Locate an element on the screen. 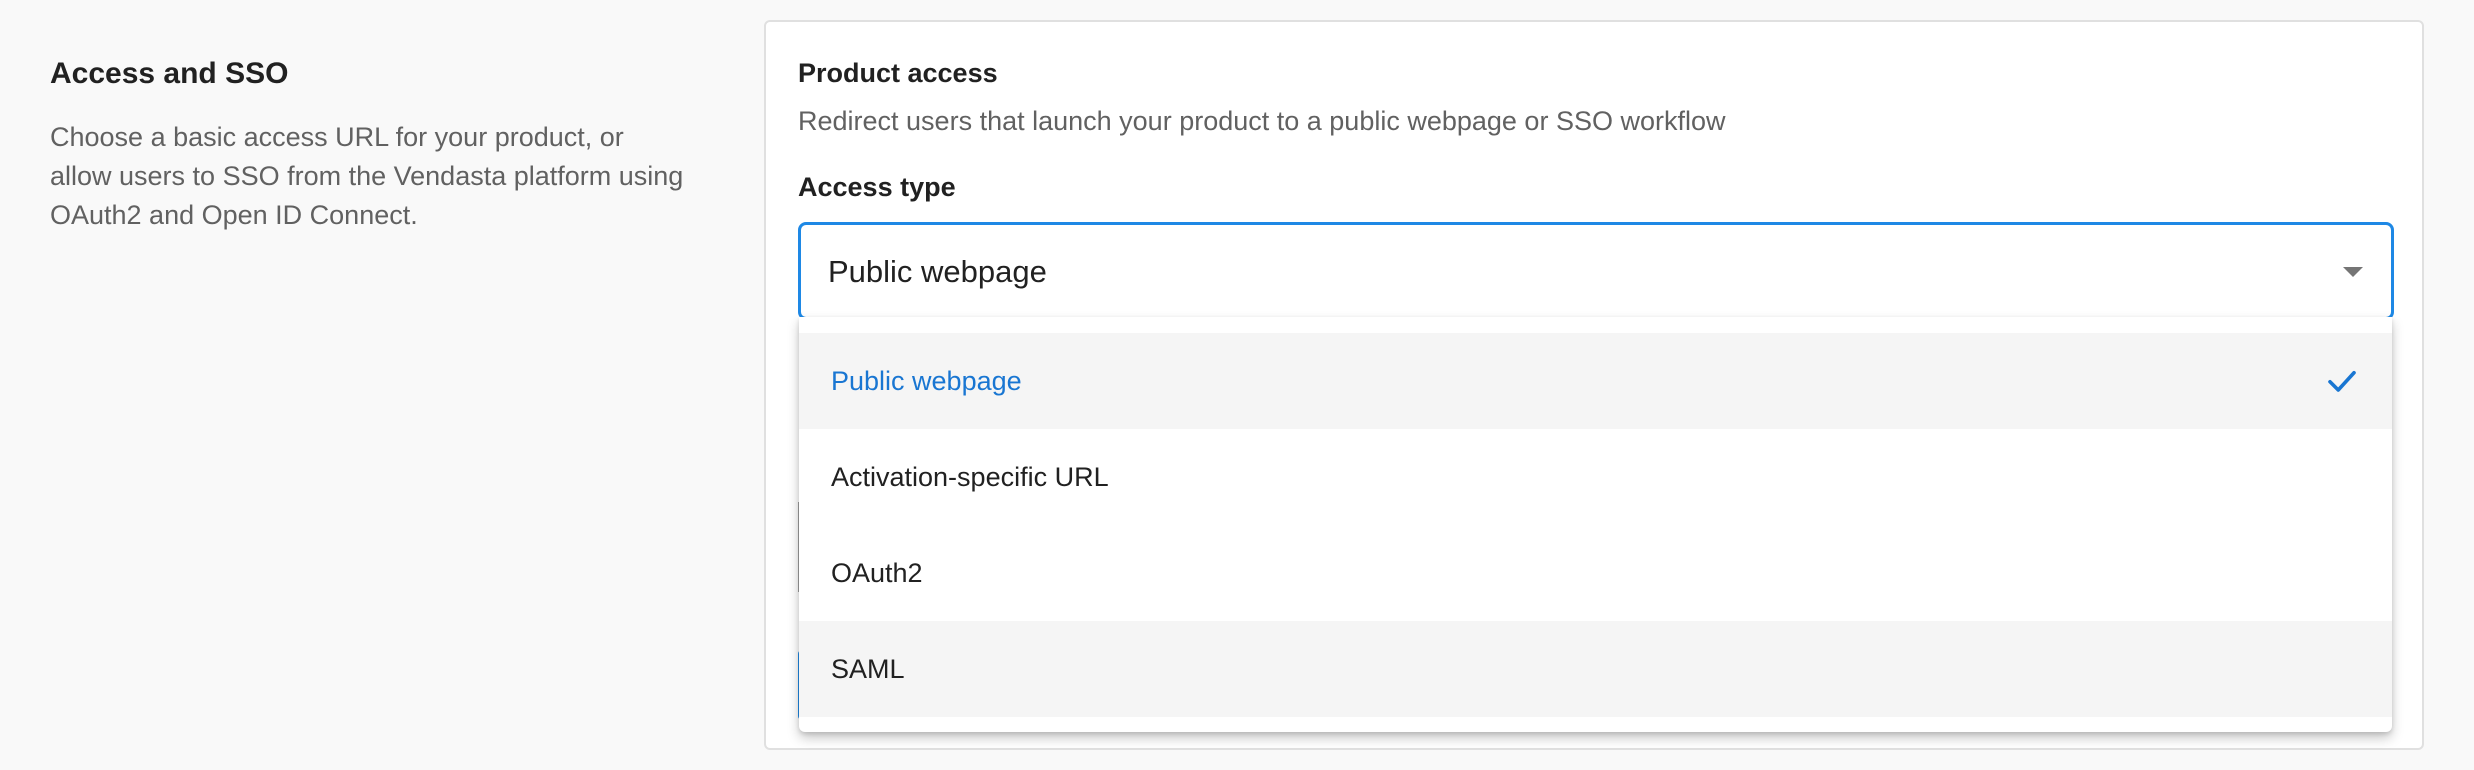  option-saml: SAML is located at coordinates (1595, 669).